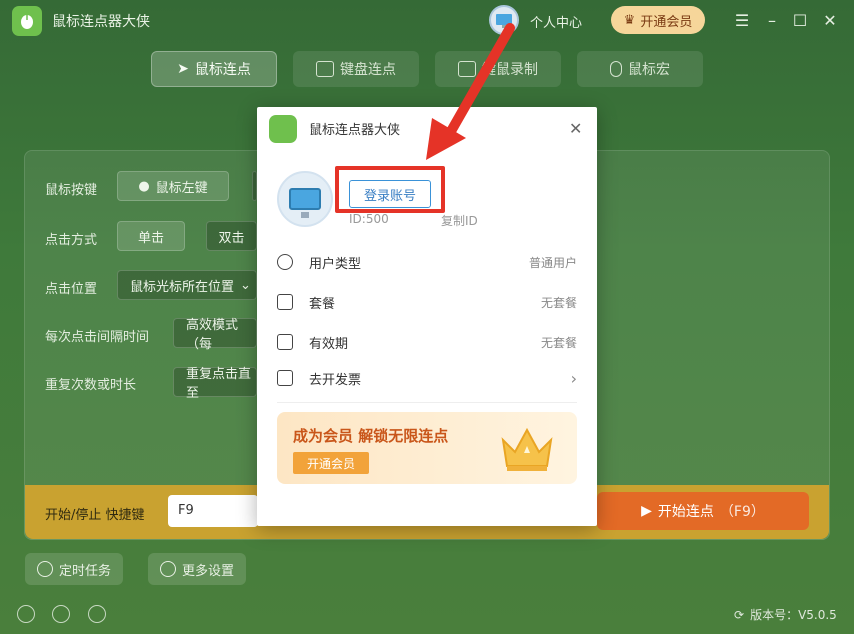  I want to click on row-label: 用户类型, so click(335, 264).